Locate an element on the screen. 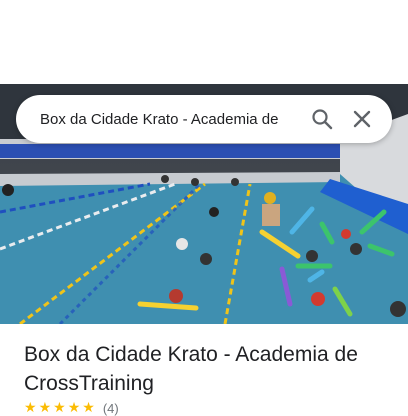 The height and width of the screenshot is (416, 408). rating-count: (4) is located at coordinates (110, 408).